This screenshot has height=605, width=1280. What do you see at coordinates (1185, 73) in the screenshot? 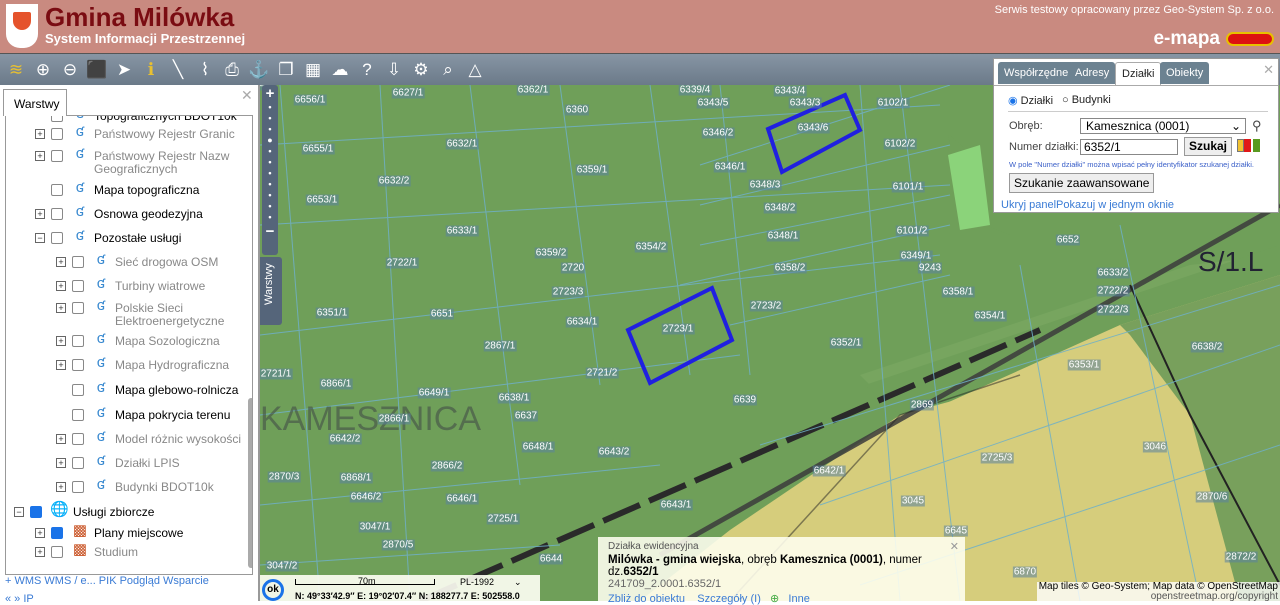
I see `tab-obiekty: Obiekty` at bounding box center [1185, 73].